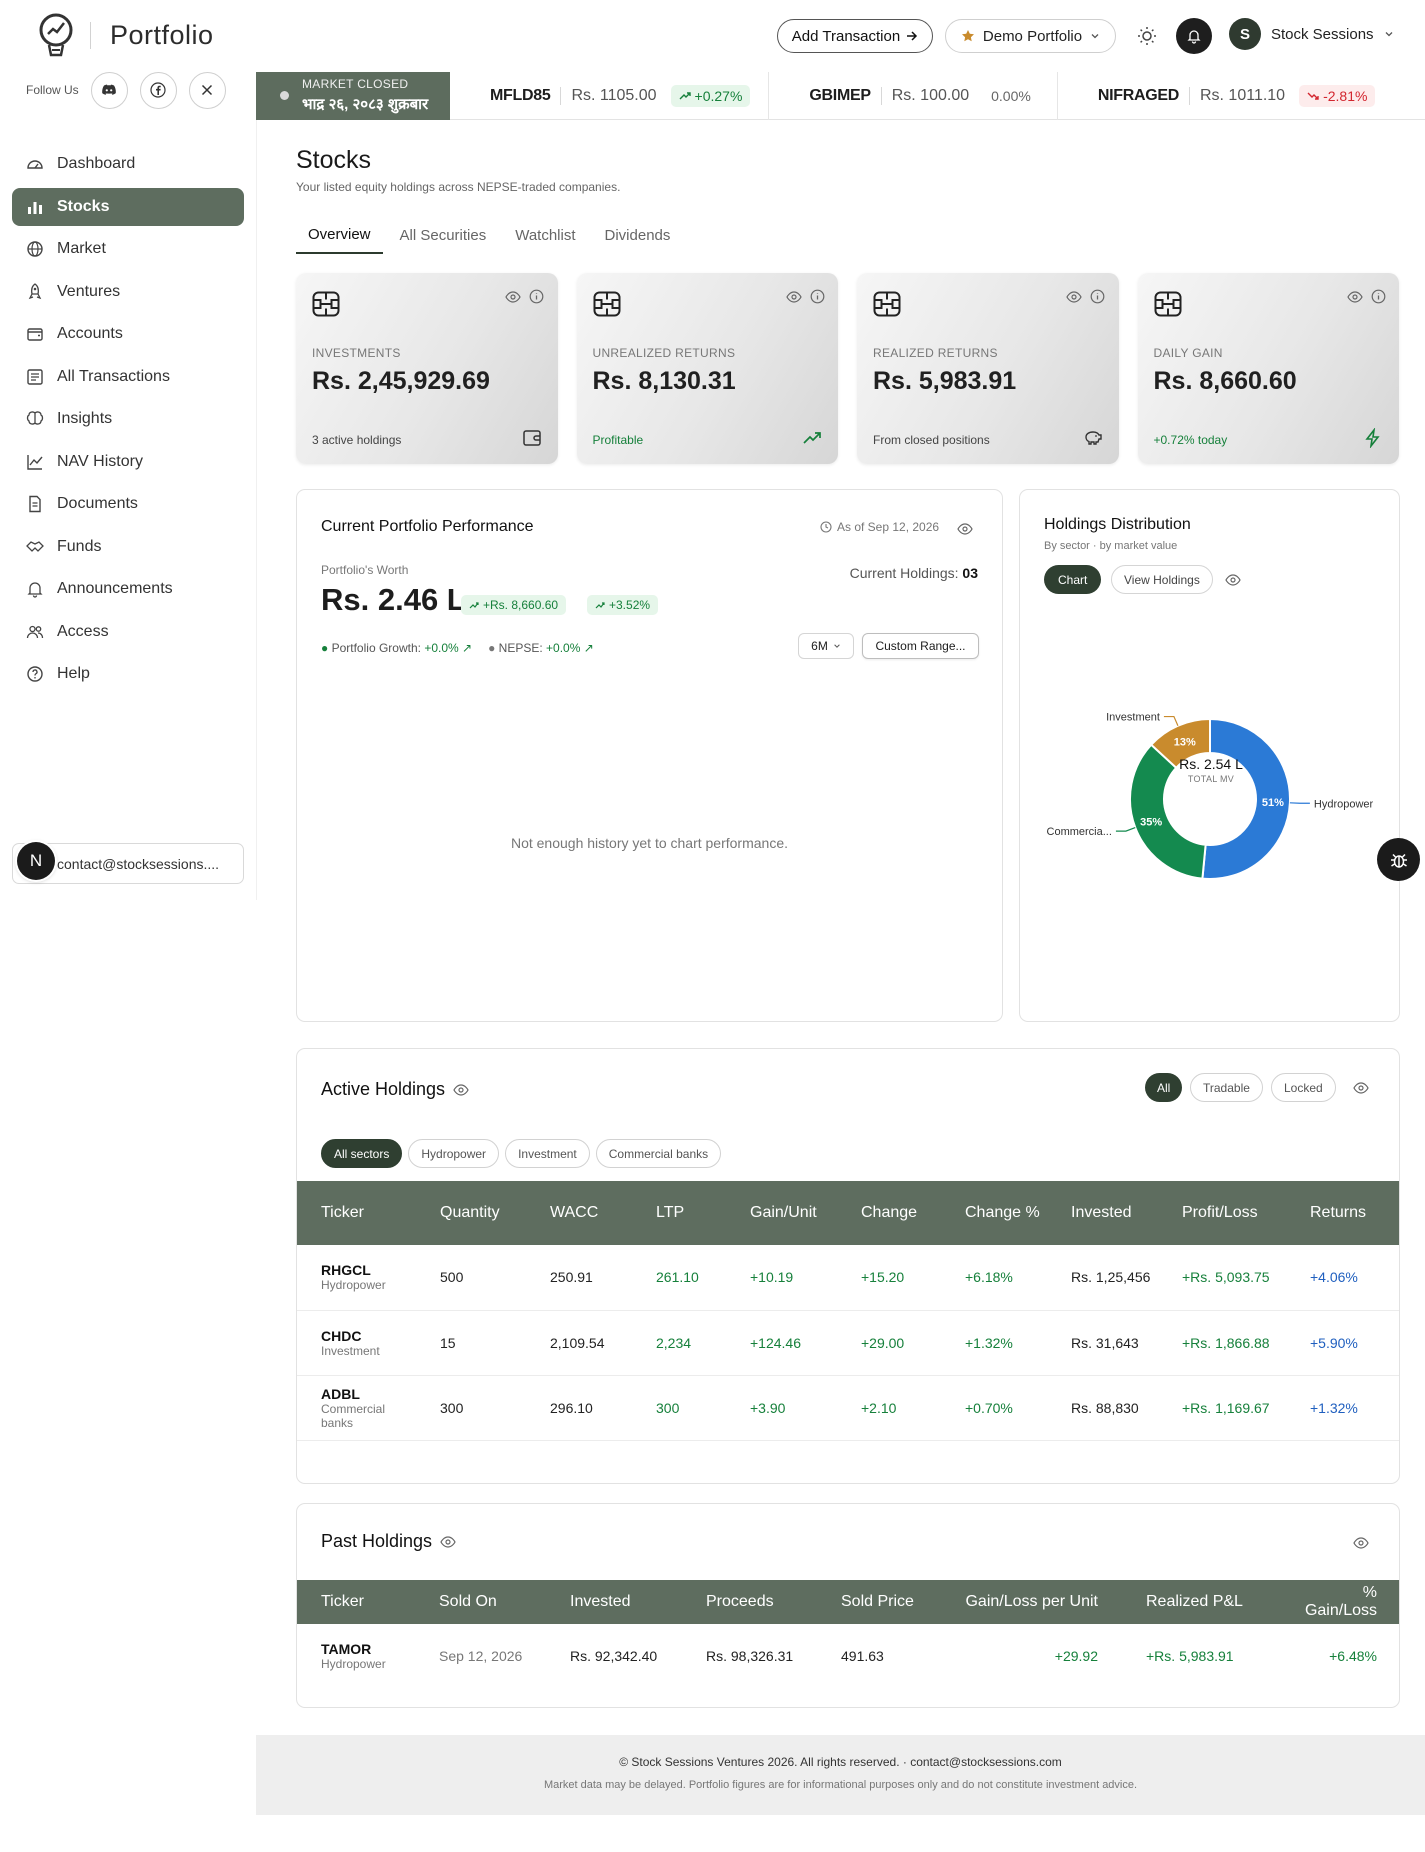  I want to click on sidebar-item-ventures: Ventures, so click(128, 292).